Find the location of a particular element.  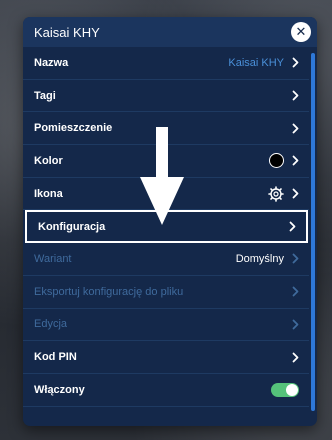

row-label: Konfiguracja is located at coordinates (72, 226).